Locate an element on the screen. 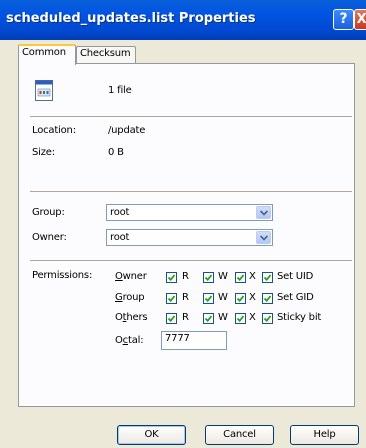 The height and width of the screenshot is (448, 366). owner-label: Owner: is located at coordinates (49, 237).